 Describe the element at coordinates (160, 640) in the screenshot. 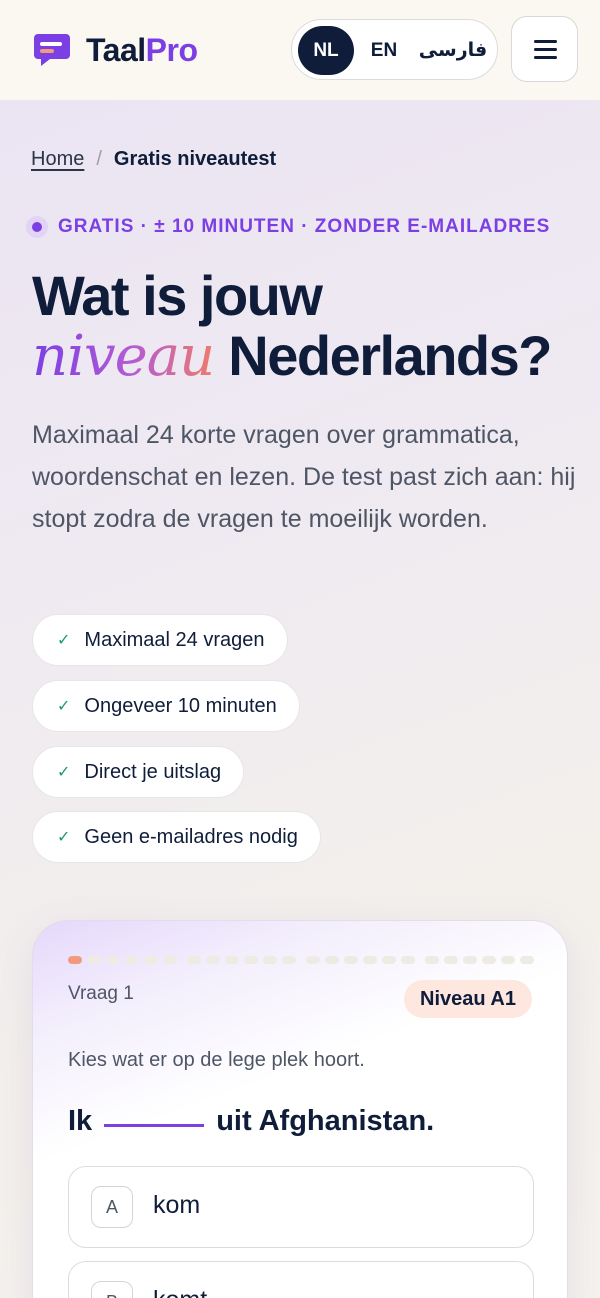

I see `feature-chip: ✓ Maximaal 24 vragen` at that location.